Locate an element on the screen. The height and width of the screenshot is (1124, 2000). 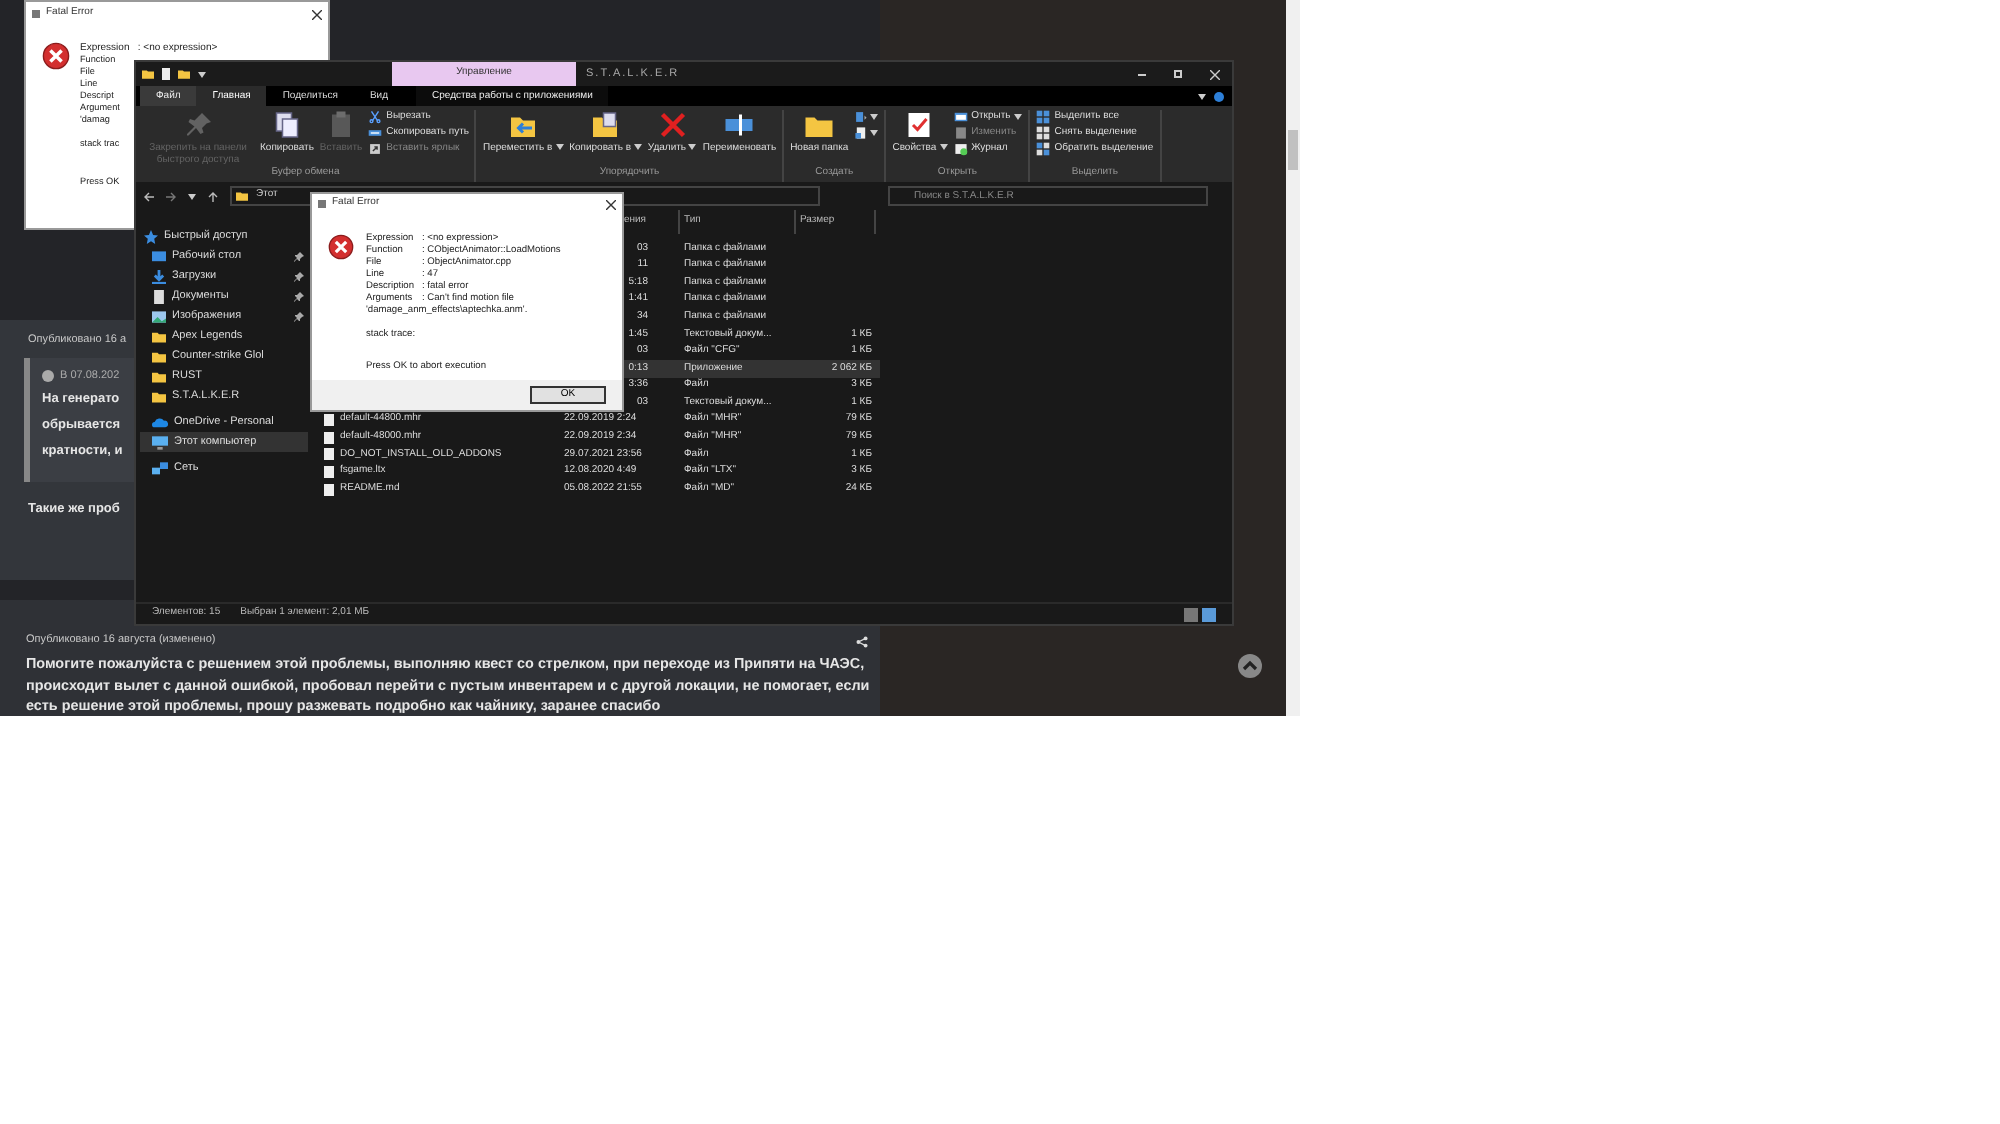
cloud-icon is located at coordinates (160, 422).